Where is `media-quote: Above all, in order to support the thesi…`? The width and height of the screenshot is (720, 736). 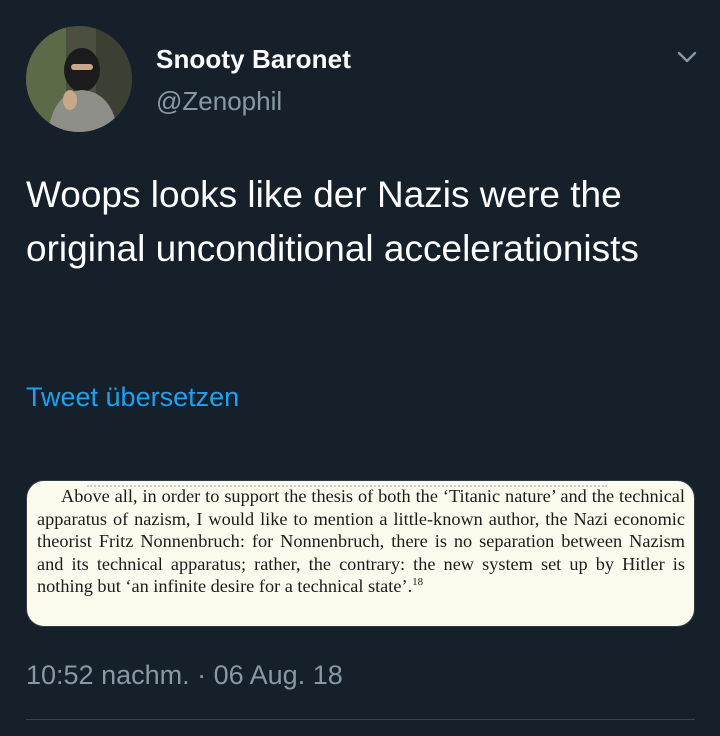 media-quote: Above all, in order to support the thesi… is located at coordinates (361, 541).